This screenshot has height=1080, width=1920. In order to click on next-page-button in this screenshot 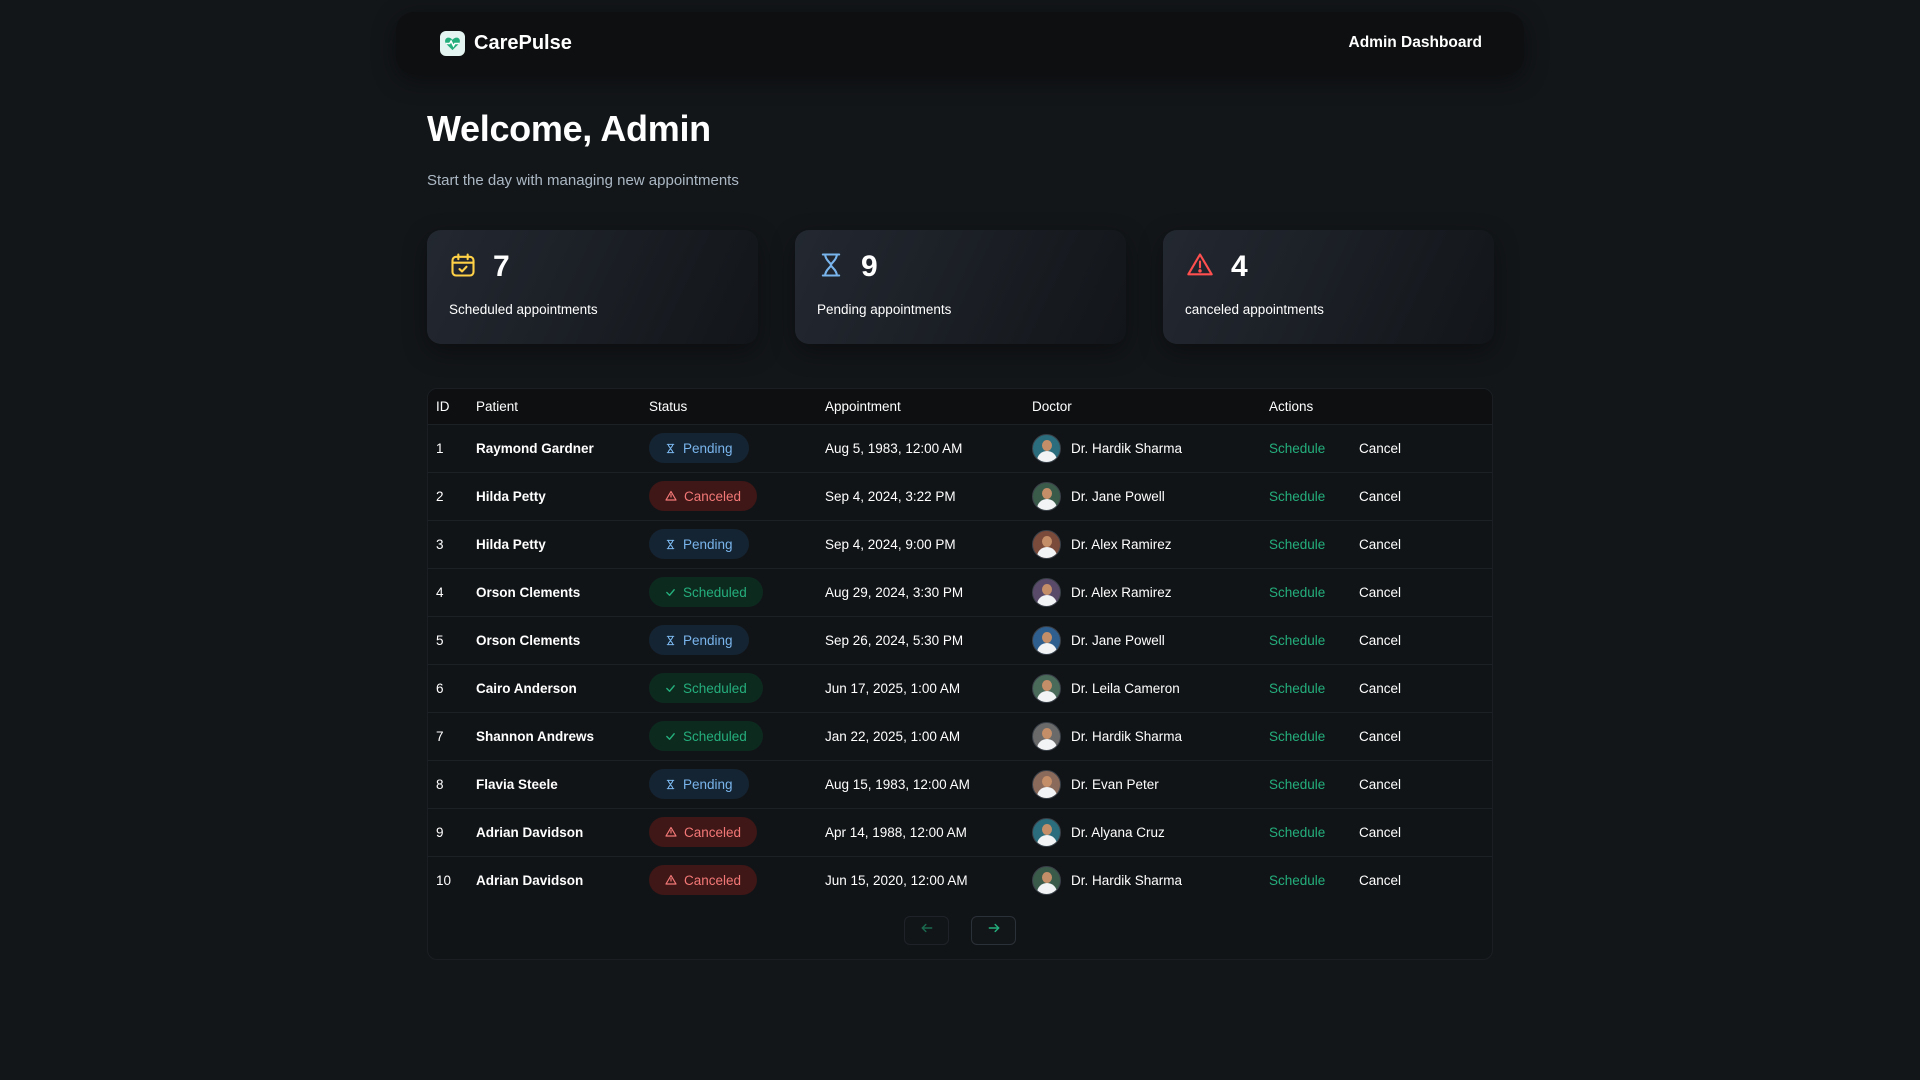, I will do `click(993, 930)`.